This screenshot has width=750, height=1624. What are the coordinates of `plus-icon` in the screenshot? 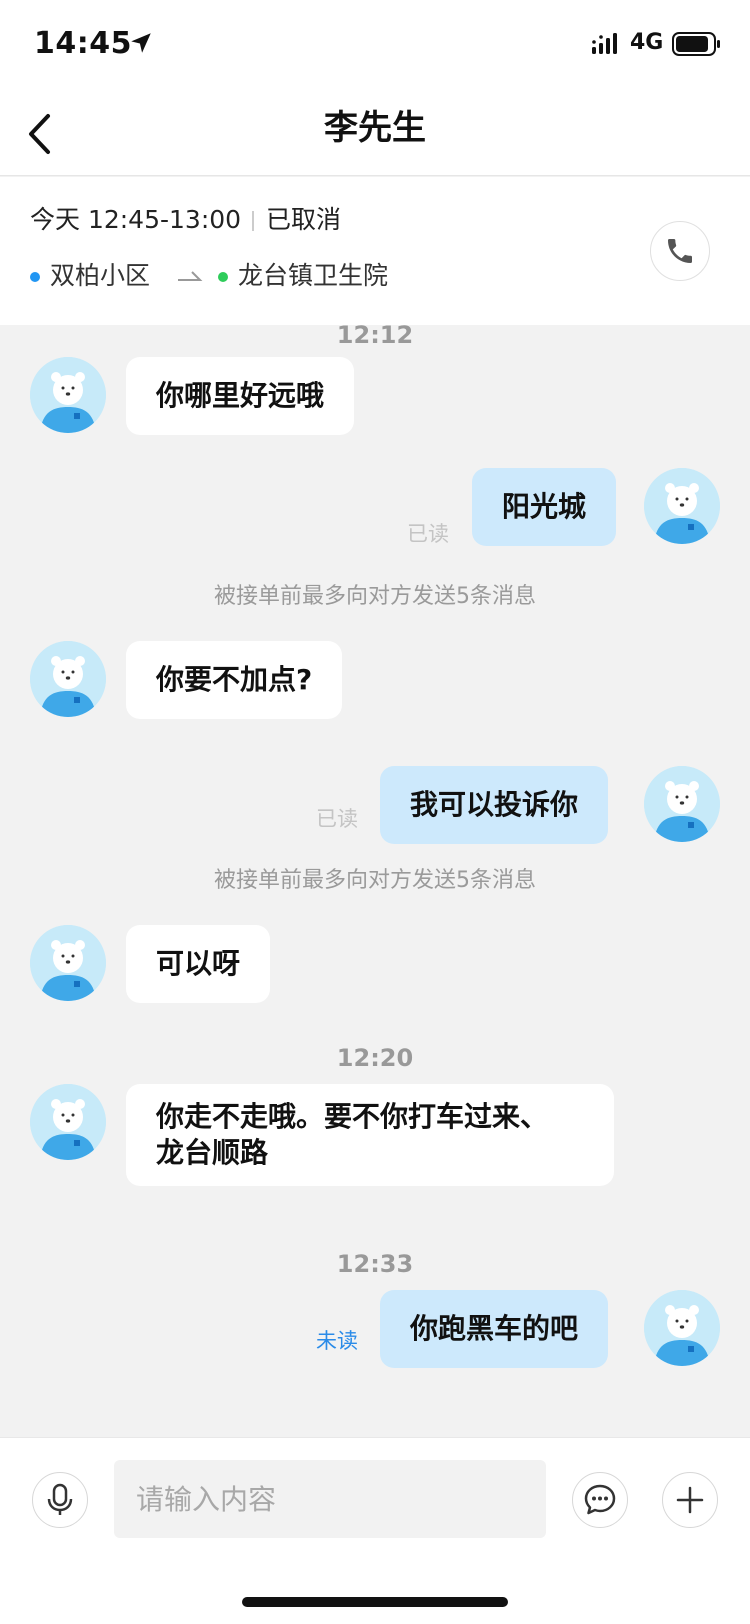 It's located at (690, 1500).